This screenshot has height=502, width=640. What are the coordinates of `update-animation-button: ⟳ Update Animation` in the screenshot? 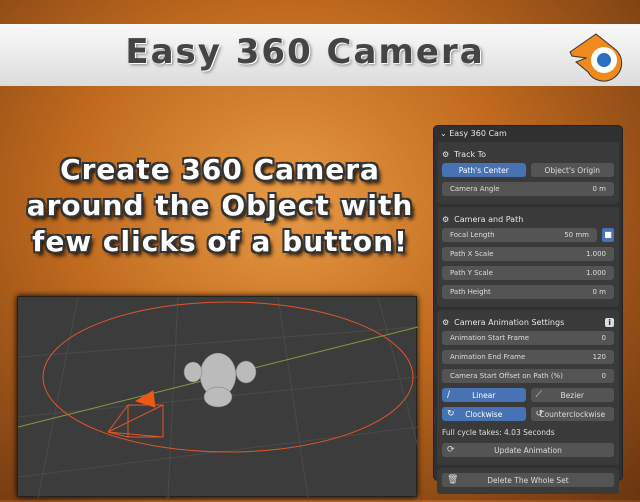 It's located at (528, 450).